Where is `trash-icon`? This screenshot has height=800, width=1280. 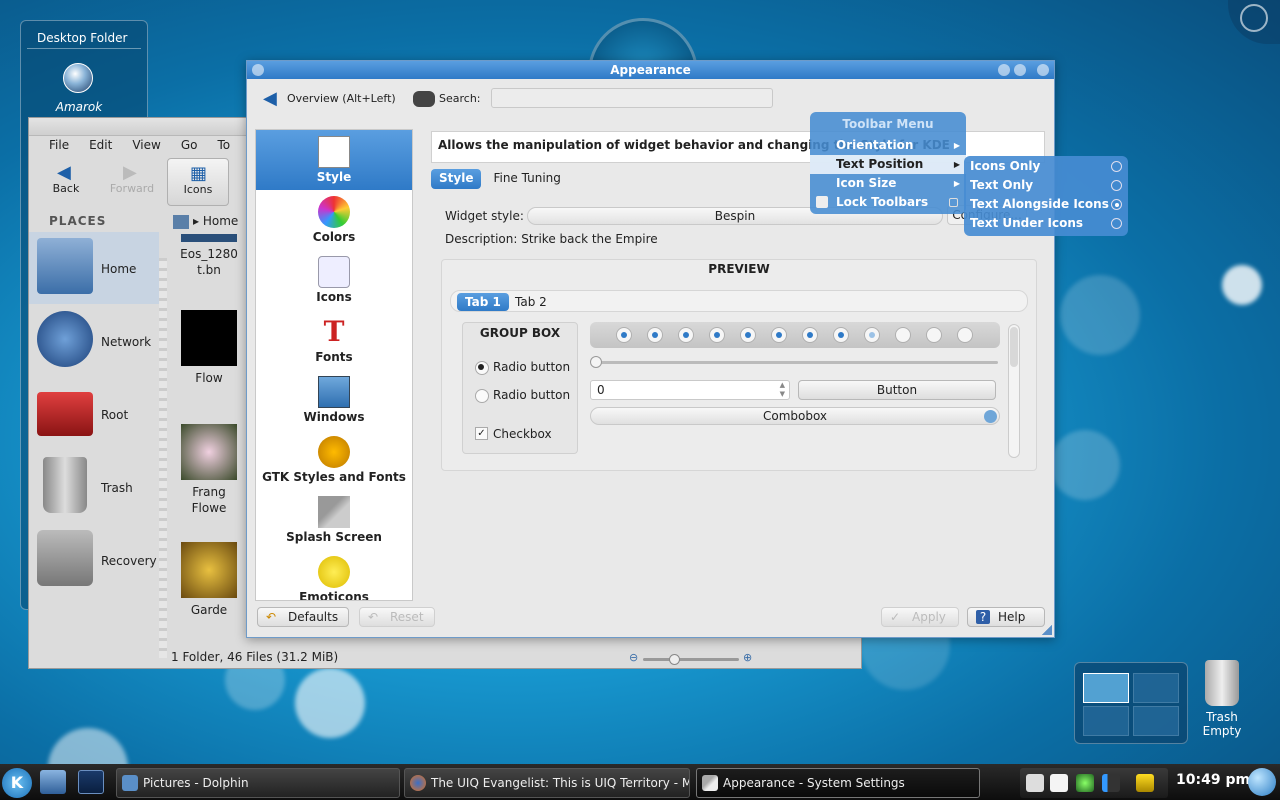 trash-icon is located at coordinates (65, 485).